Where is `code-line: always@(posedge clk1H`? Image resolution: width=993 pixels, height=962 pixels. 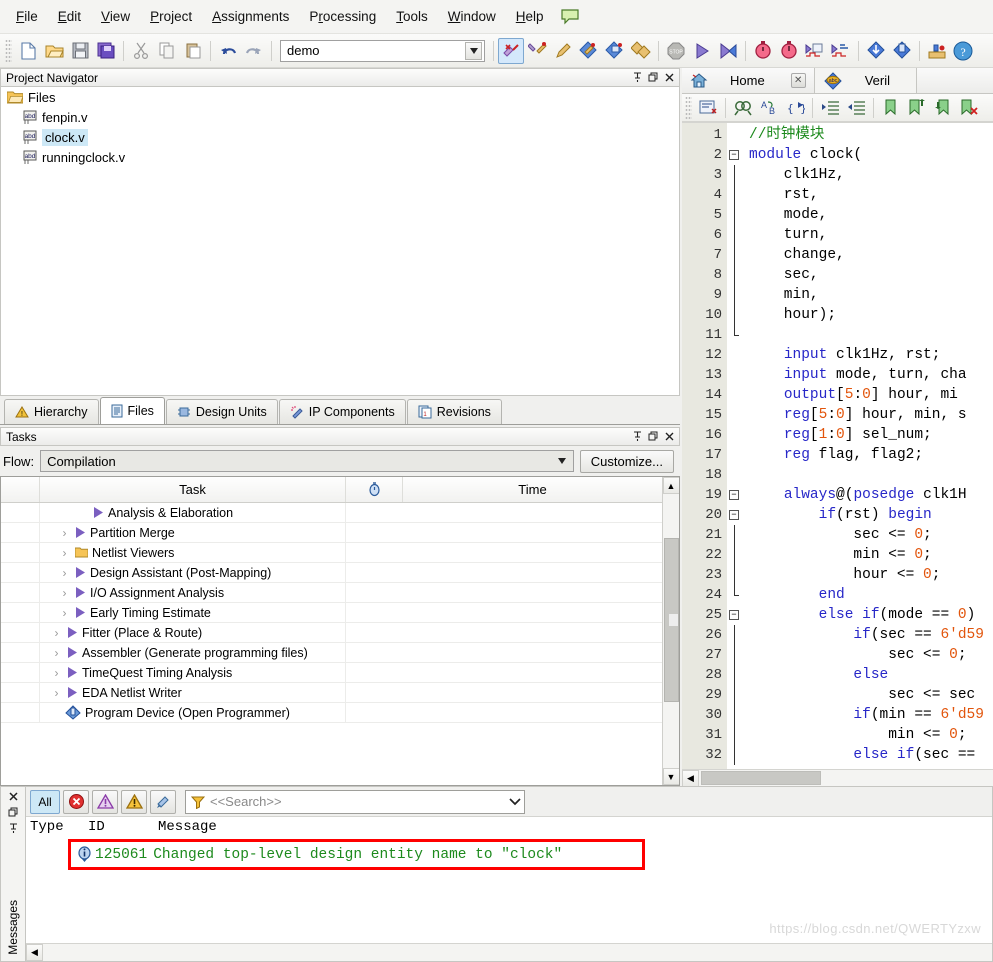 code-line: always@(posedge clk1H is located at coordinates (871, 495).